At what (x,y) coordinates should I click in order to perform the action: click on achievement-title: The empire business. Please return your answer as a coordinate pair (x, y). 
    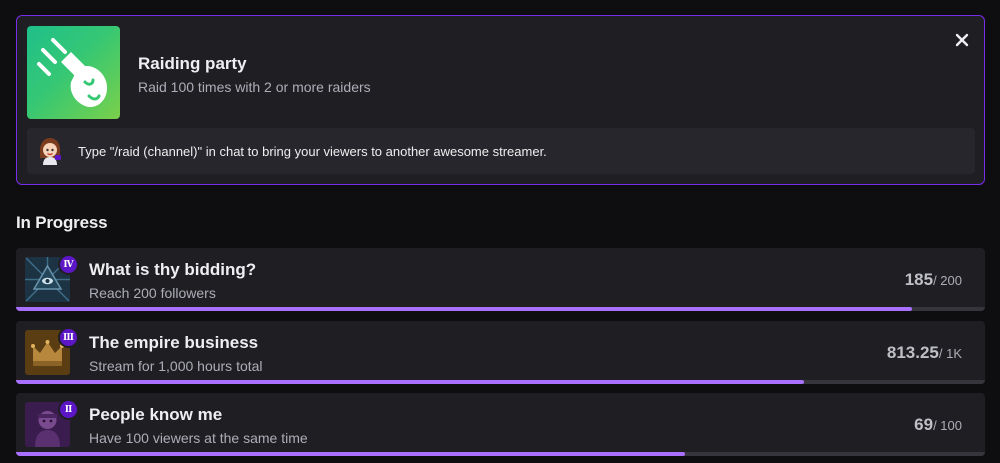
    Looking at the image, I should click on (174, 342).